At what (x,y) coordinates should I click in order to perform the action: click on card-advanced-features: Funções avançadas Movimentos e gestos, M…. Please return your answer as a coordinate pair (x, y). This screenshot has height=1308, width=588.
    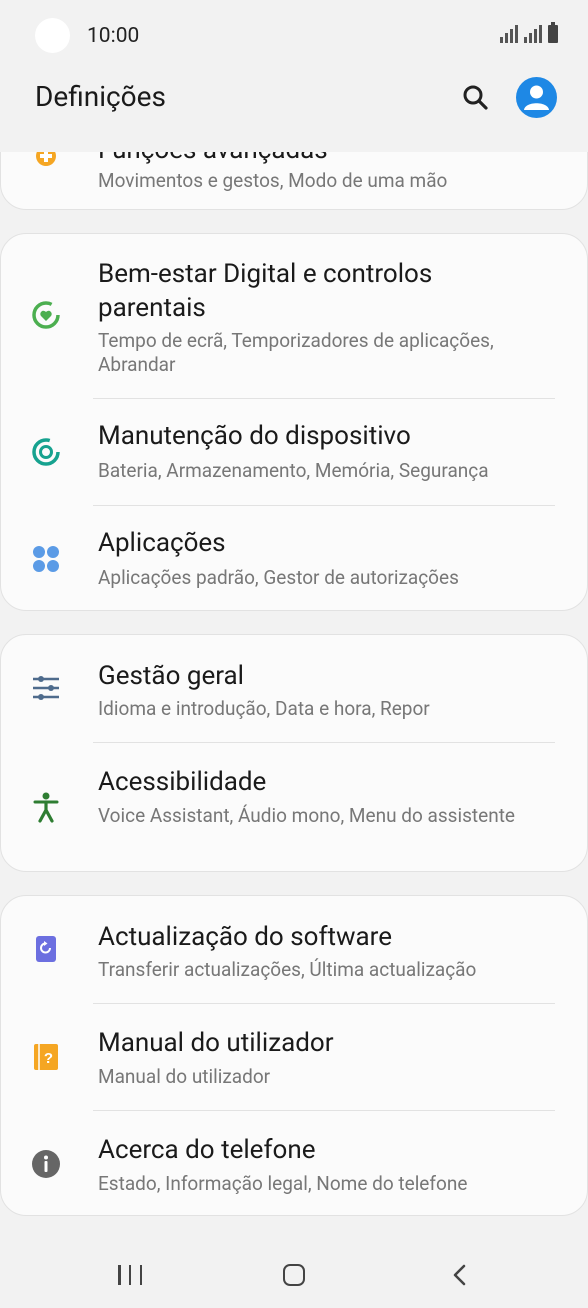
    Looking at the image, I should click on (294, 181).